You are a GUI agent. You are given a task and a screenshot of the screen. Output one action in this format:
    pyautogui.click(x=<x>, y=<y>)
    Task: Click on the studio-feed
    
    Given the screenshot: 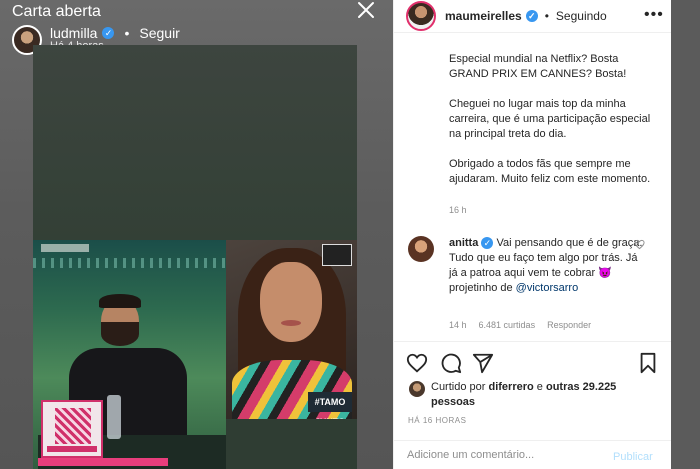 What is the action you would take?
    pyautogui.click(x=129, y=354)
    